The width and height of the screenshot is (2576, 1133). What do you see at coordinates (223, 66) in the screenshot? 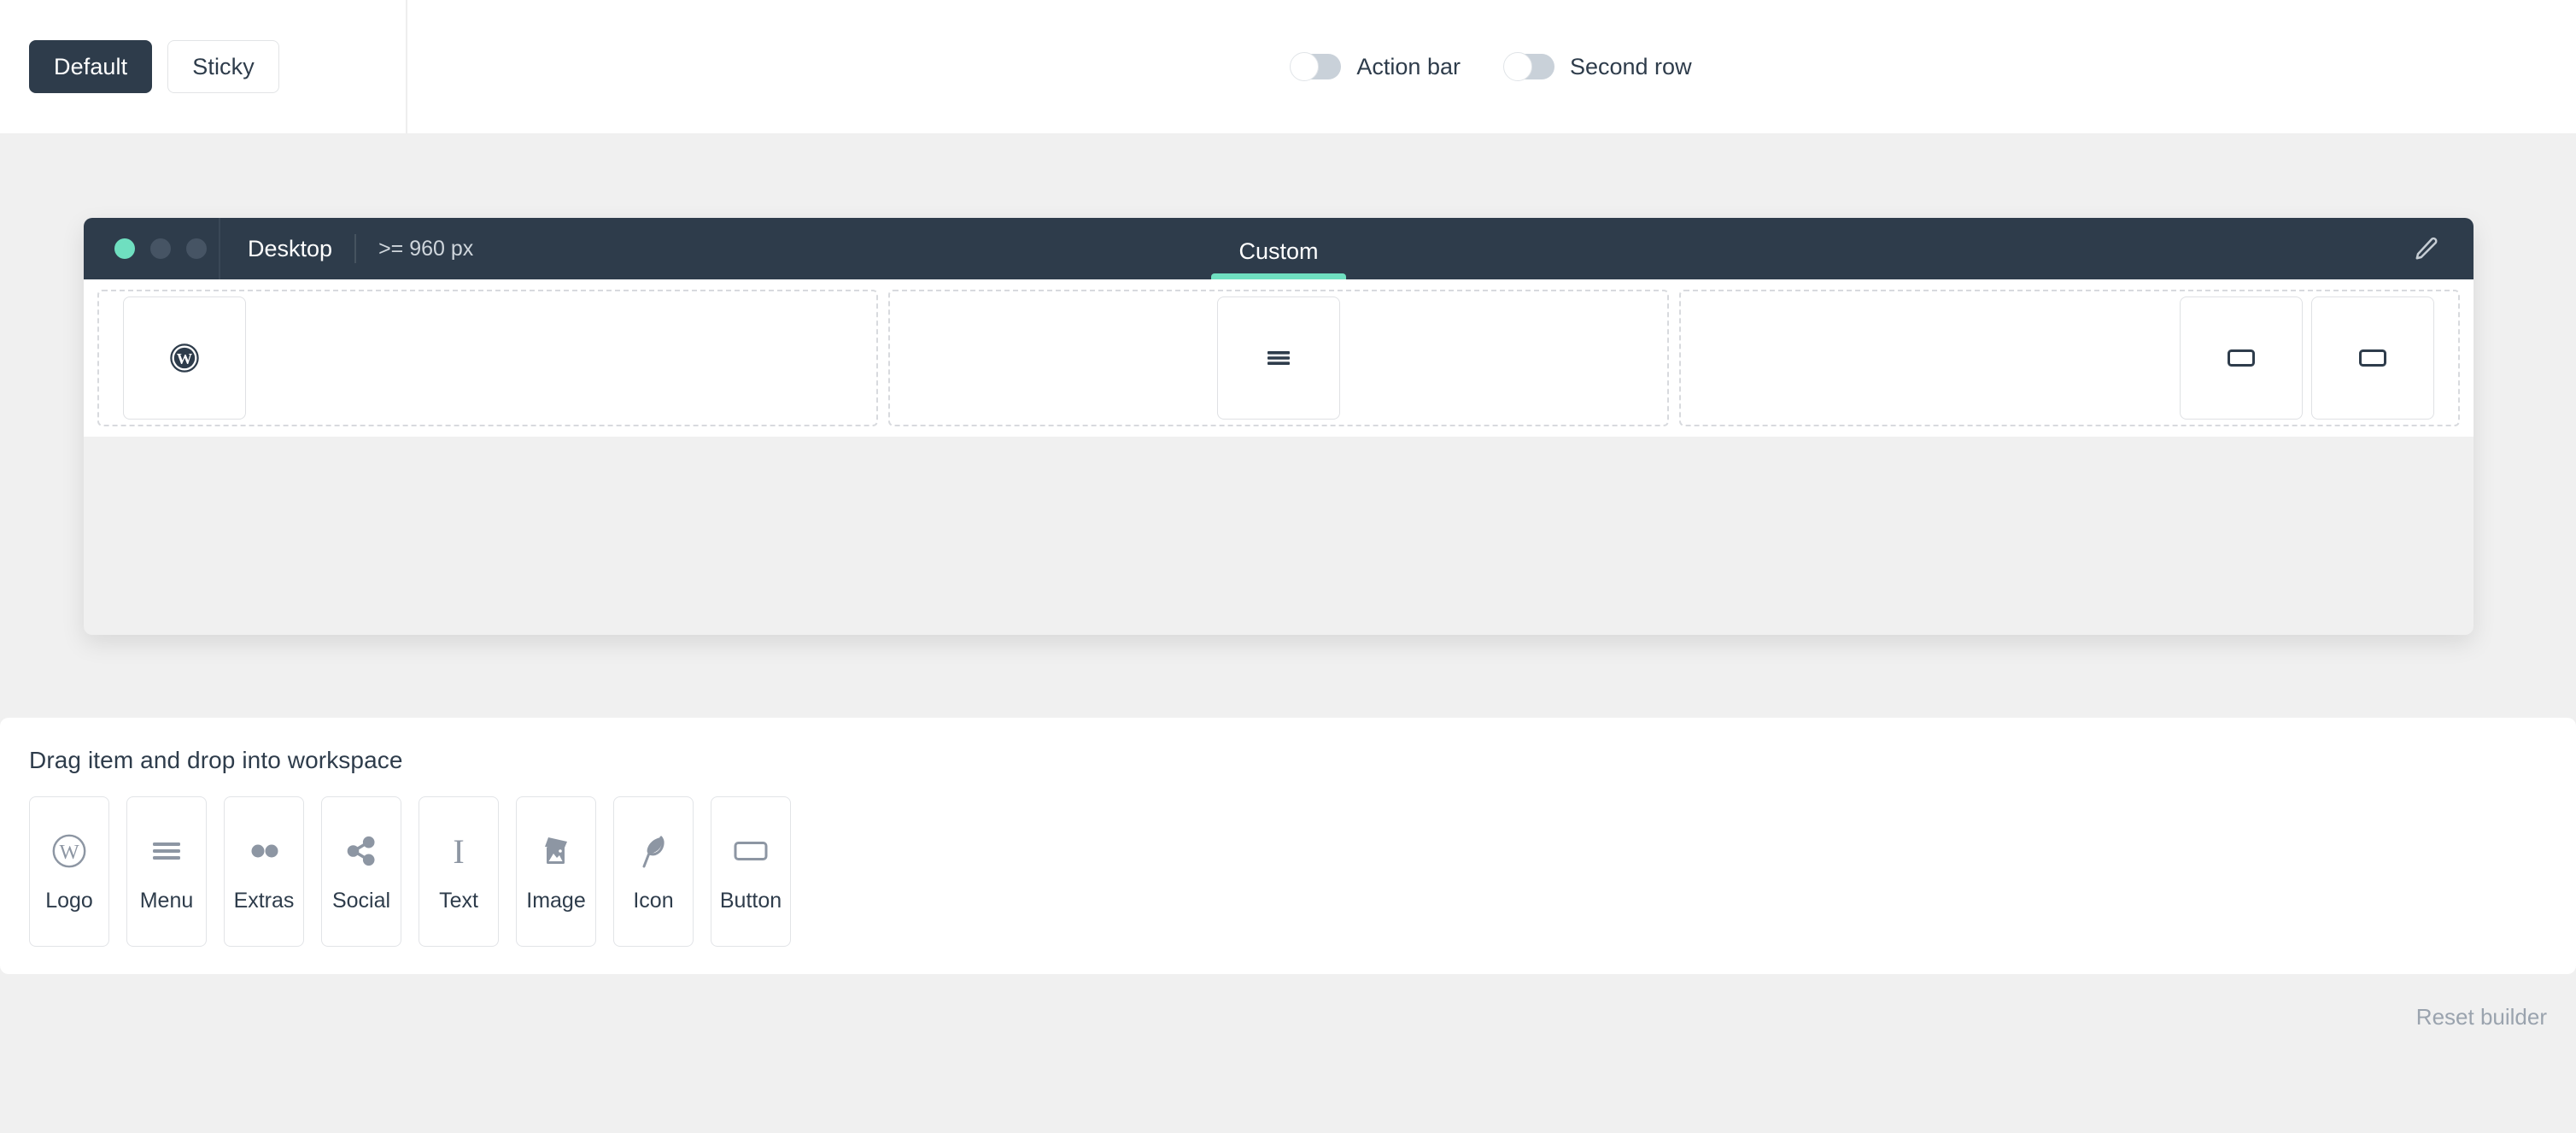
I see `mode-button-sticky: Sticky` at bounding box center [223, 66].